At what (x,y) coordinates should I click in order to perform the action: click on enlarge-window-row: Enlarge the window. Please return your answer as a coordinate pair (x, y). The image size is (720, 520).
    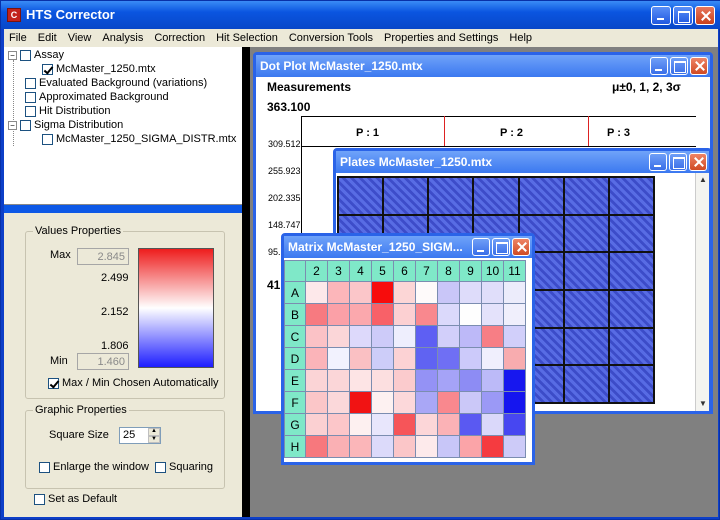
    Looking at the image, I should click on (94, 467).